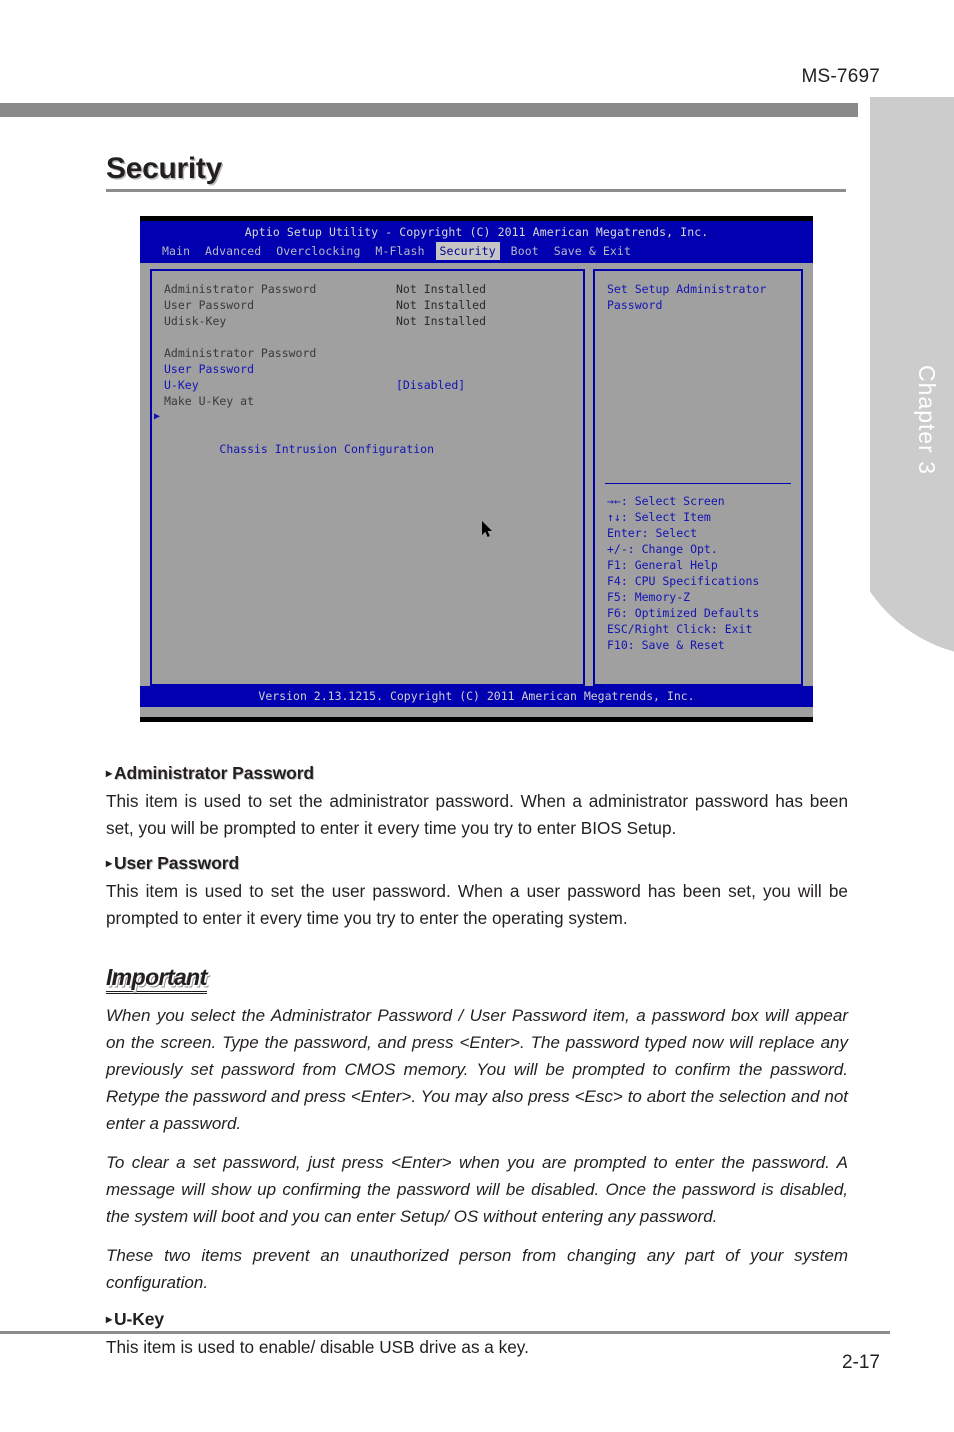  Describe the element at coordinates (176, 251) in the screenshot. I see `bios-tab-main: Main` at that location.